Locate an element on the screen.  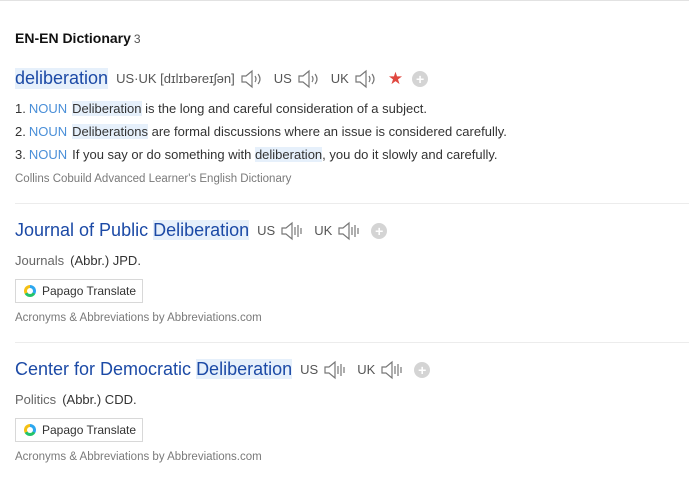
pronunciation-label: US·UK [dɪlɪbəreɪʃən] is located at coordinates (175, 78).